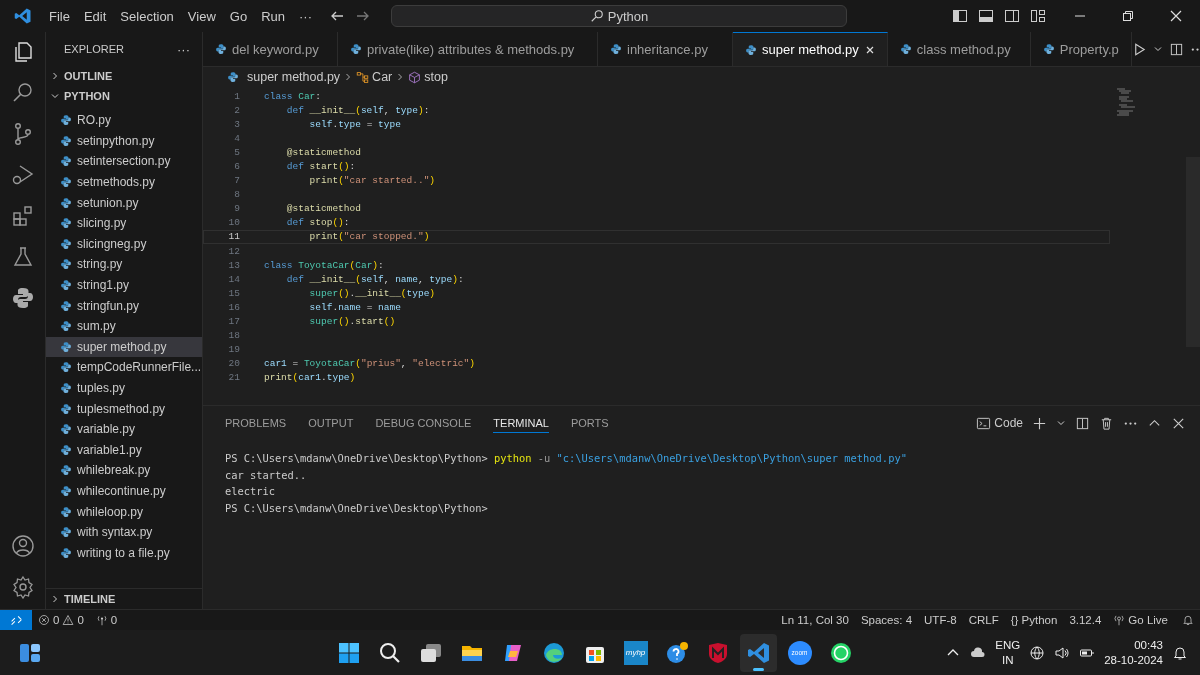 This screenshot has width=1200, height=675. Describe the element at coordinates (124, 553) in the screenshot. I see `explorer-entry: writing to a file.py` at that location.